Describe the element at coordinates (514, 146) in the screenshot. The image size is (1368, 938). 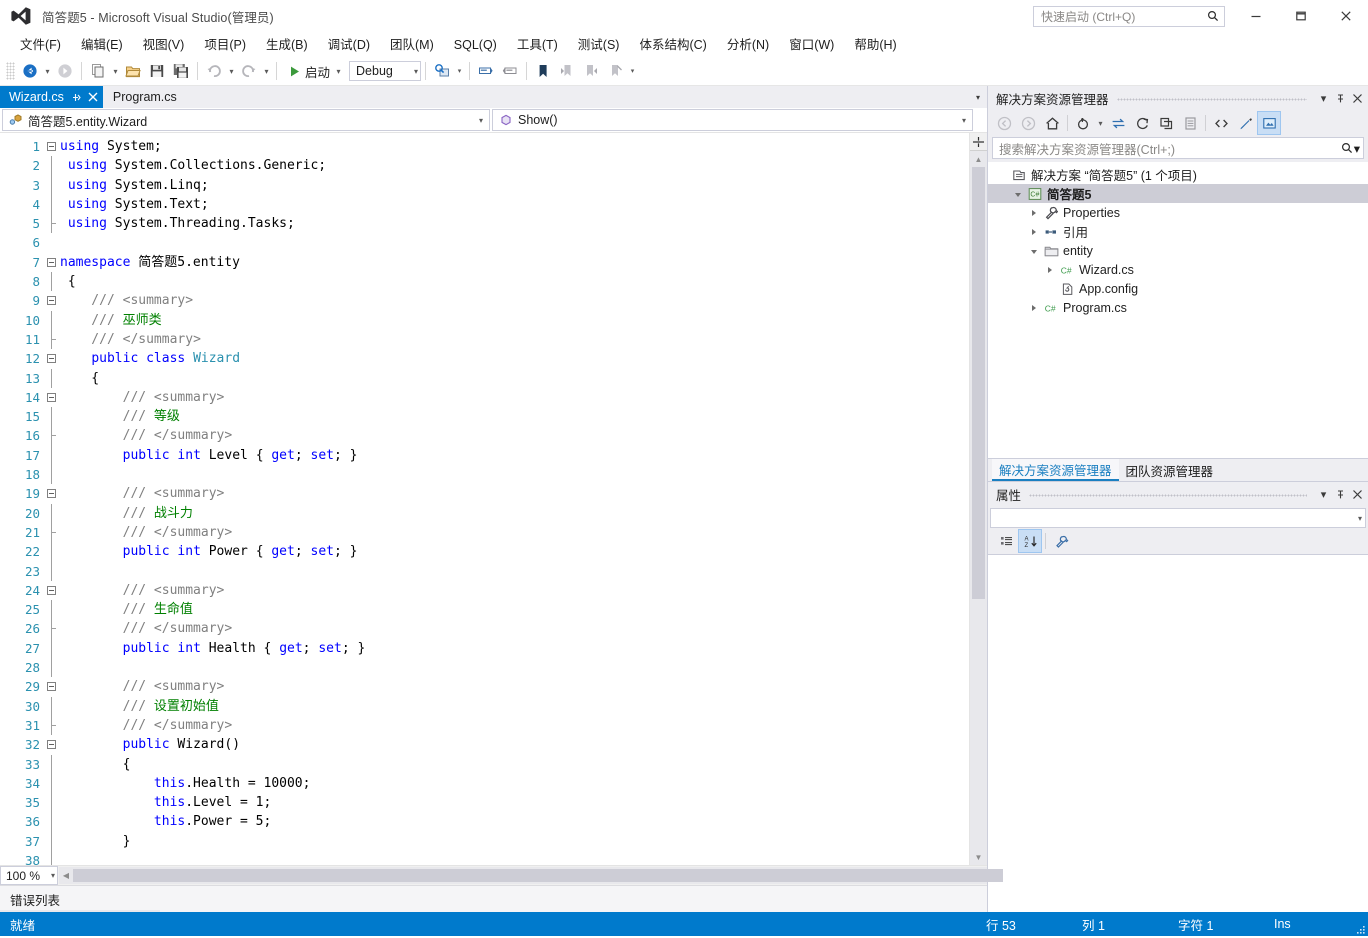
I see `code-line: using System;` at that location.